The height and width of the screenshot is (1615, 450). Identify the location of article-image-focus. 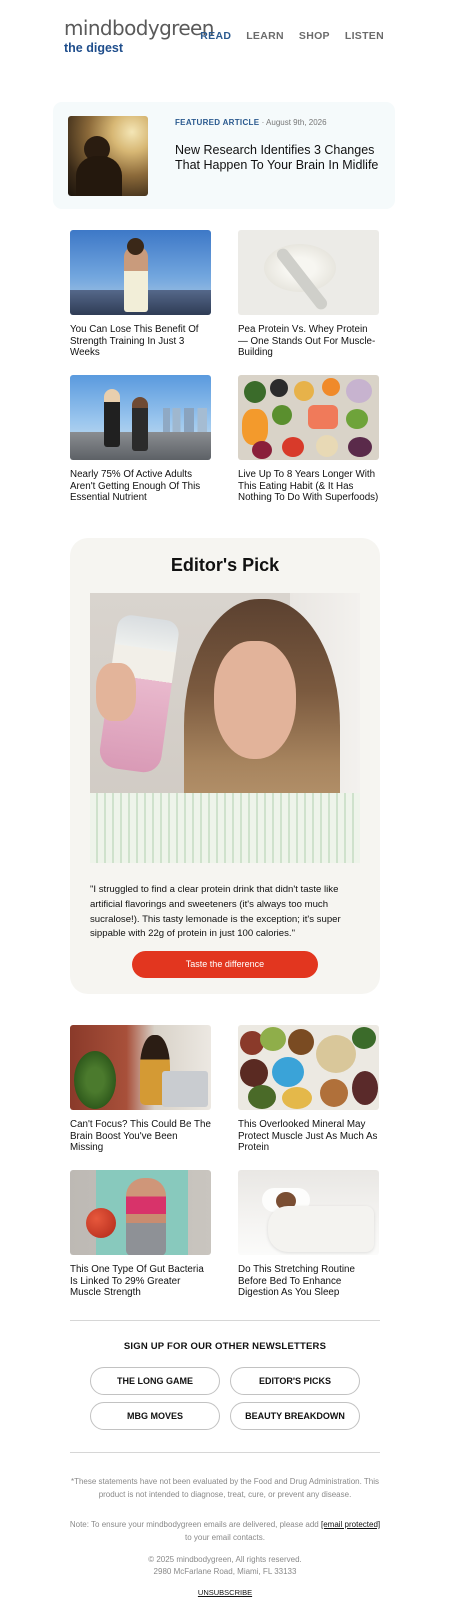
(140, 1067).